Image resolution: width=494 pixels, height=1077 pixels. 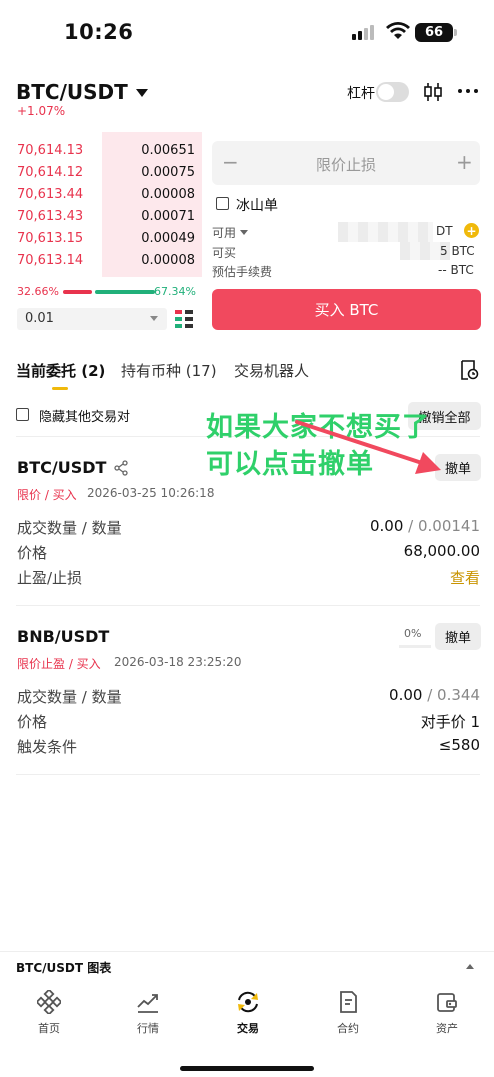 I want to click on ask-quantity: 0.00075, so click(x=168, y=172).